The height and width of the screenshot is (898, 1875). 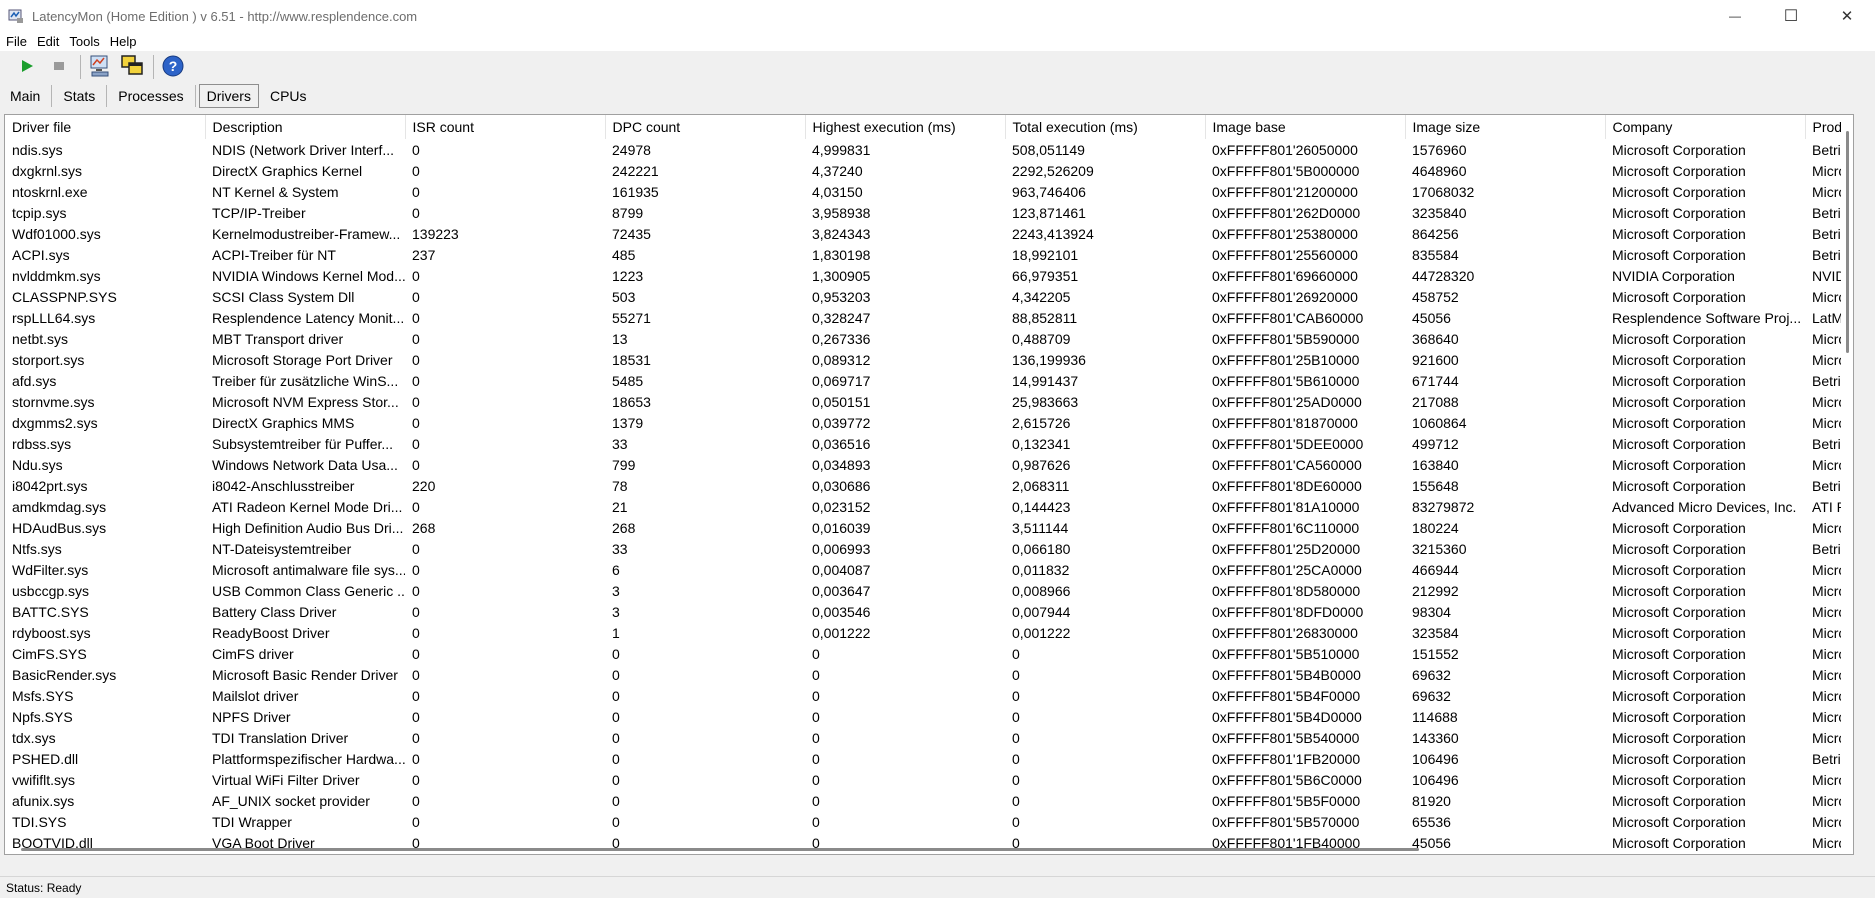 I want to click on table-cell: 368640, so click(x=1435, y=338).